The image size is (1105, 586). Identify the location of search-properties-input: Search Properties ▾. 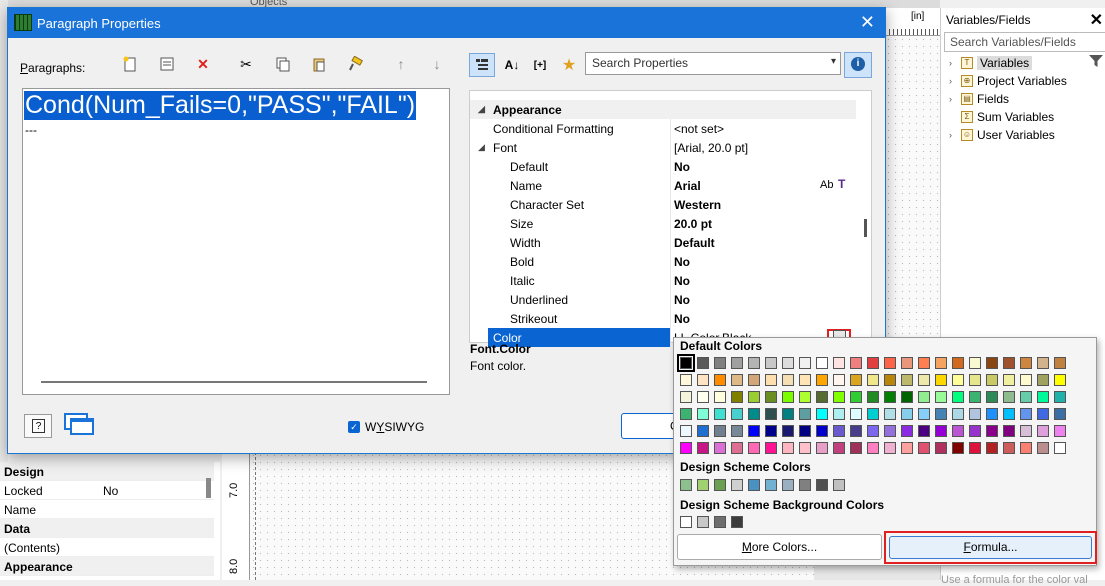
(713, 63).